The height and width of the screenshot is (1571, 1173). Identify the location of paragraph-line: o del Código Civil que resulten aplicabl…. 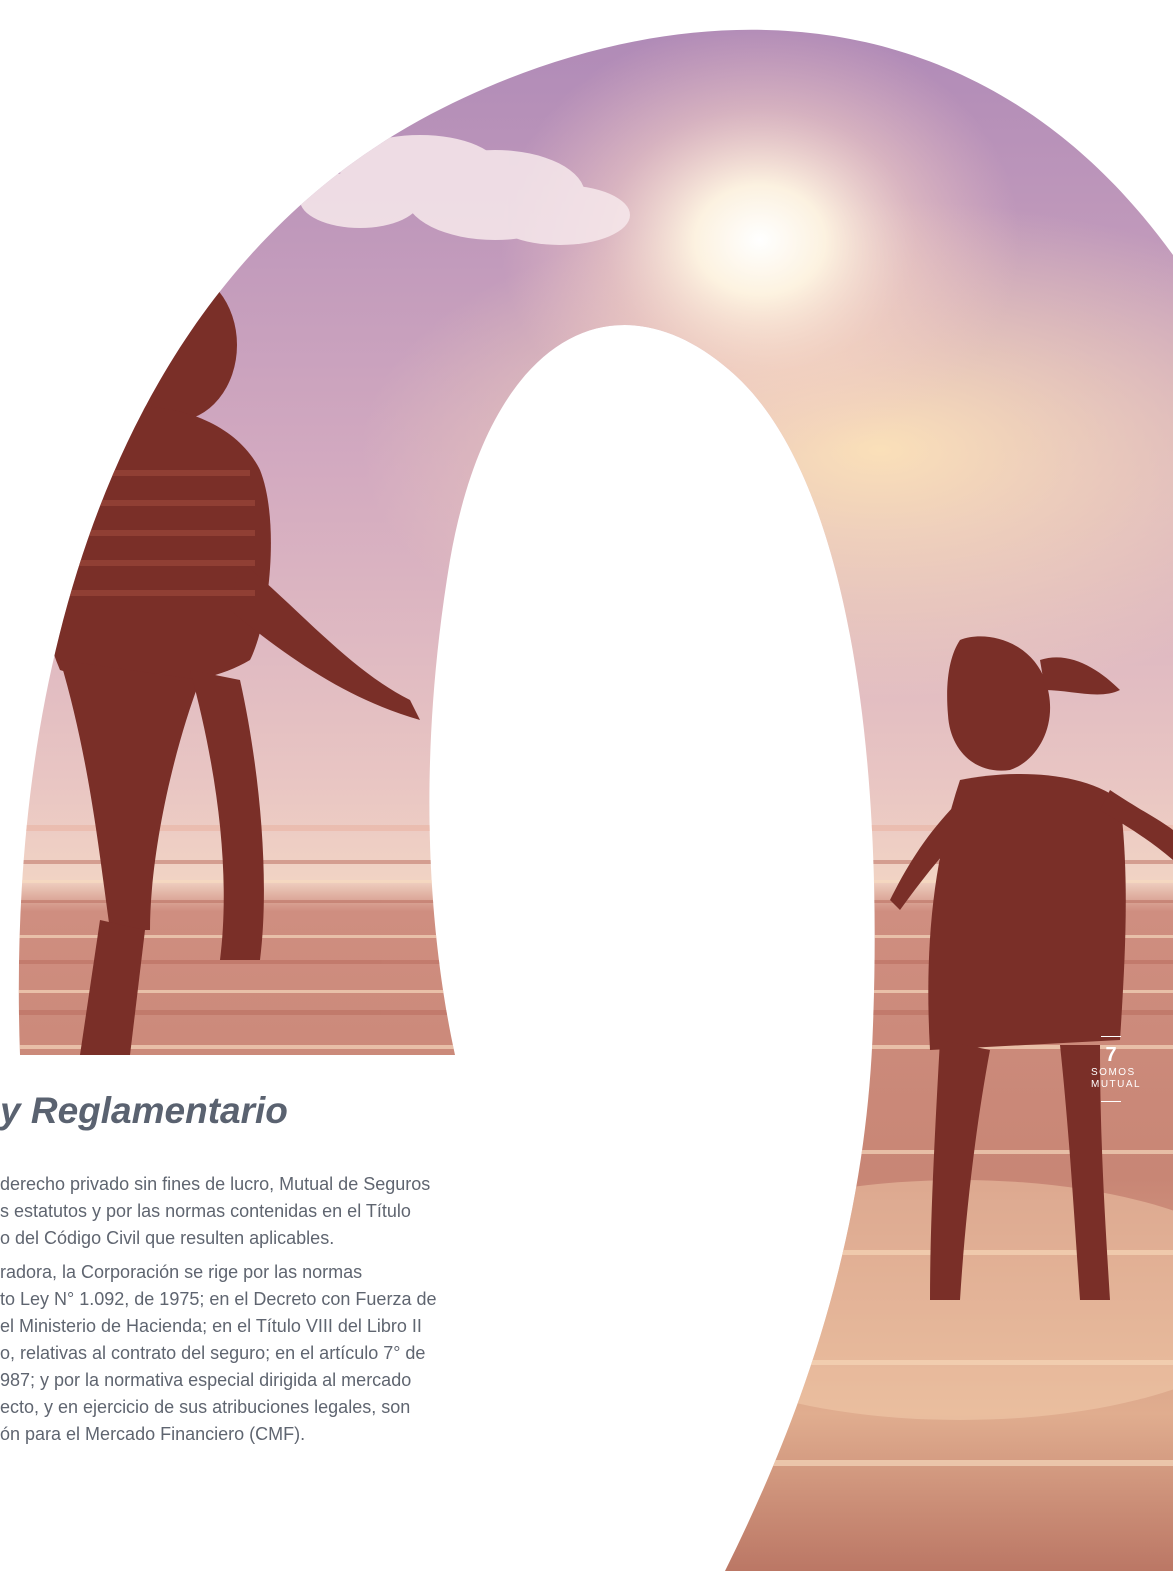
(167, 1238).